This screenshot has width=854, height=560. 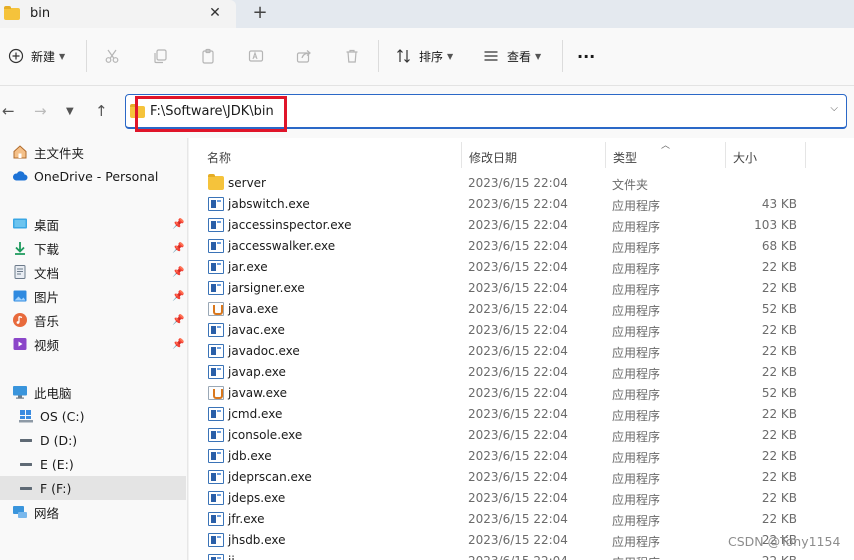 I want to click on column-header-size: 大小, so click(x=766, y=158).